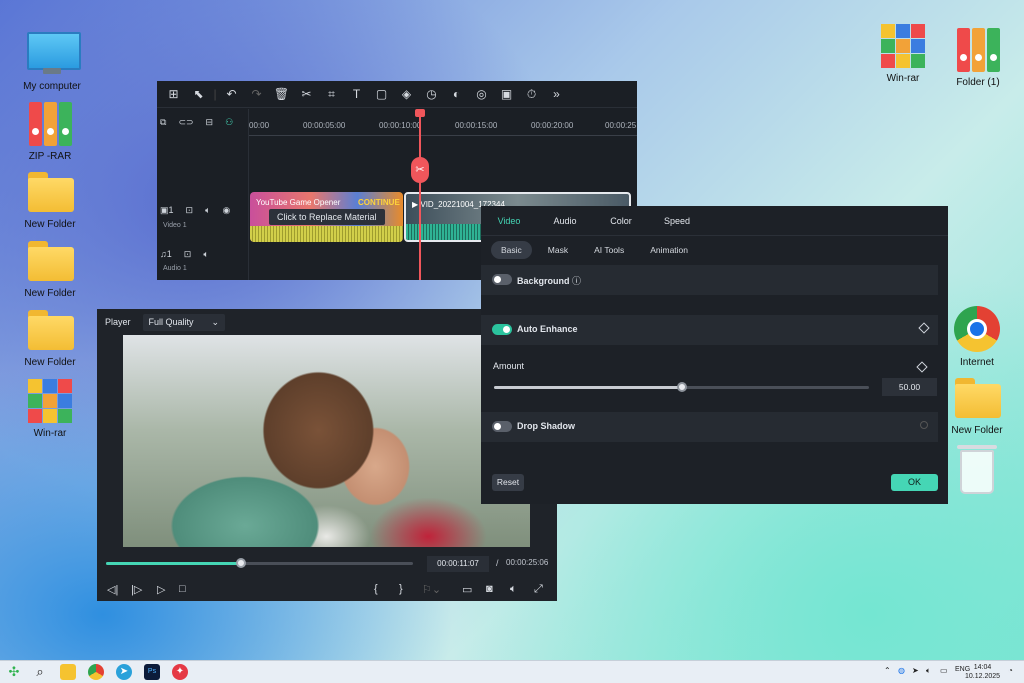 Image resolution: width=1024 pixels, height=683 pixels. What do you see at coordinates (50, 199) in the screenshot?
I see `desktop-icon-new-folder-1: New Folder` at bounding box center [50, 199].